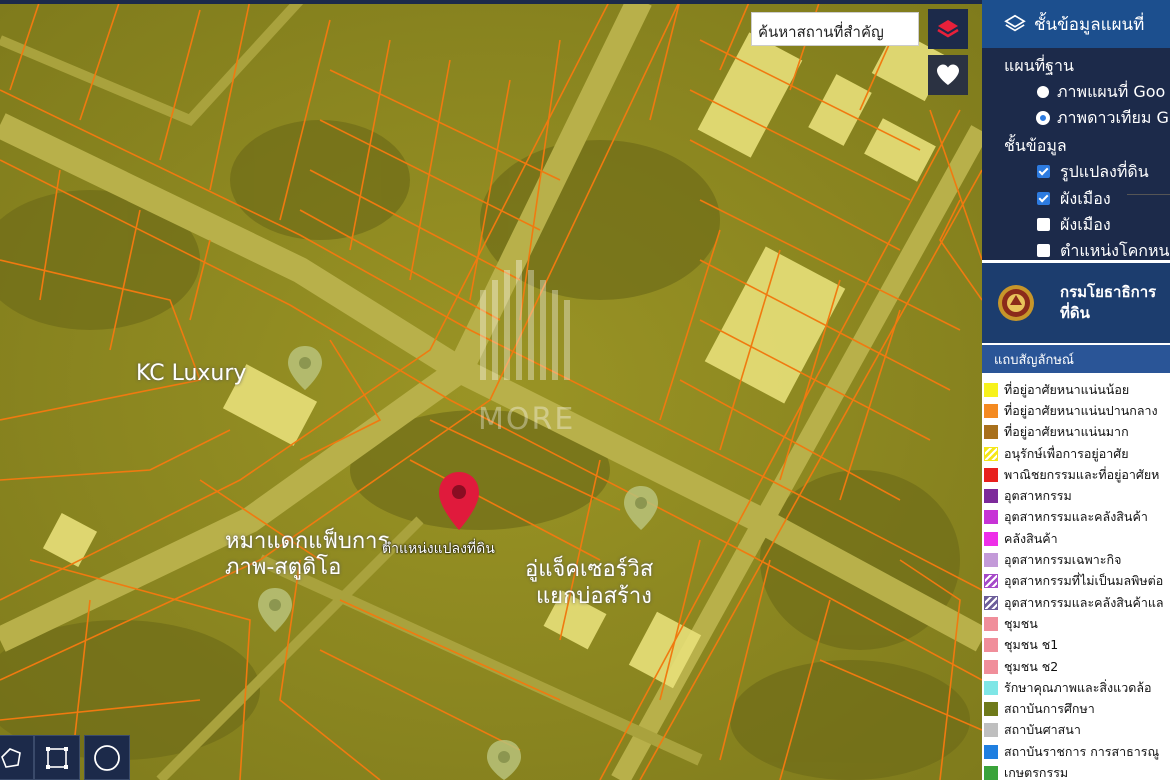 The width and height of the screenshot is (1170, 780). I want to click on department-header: กรมโยธาธิการ ที่ดิน, so click(1076, 301).